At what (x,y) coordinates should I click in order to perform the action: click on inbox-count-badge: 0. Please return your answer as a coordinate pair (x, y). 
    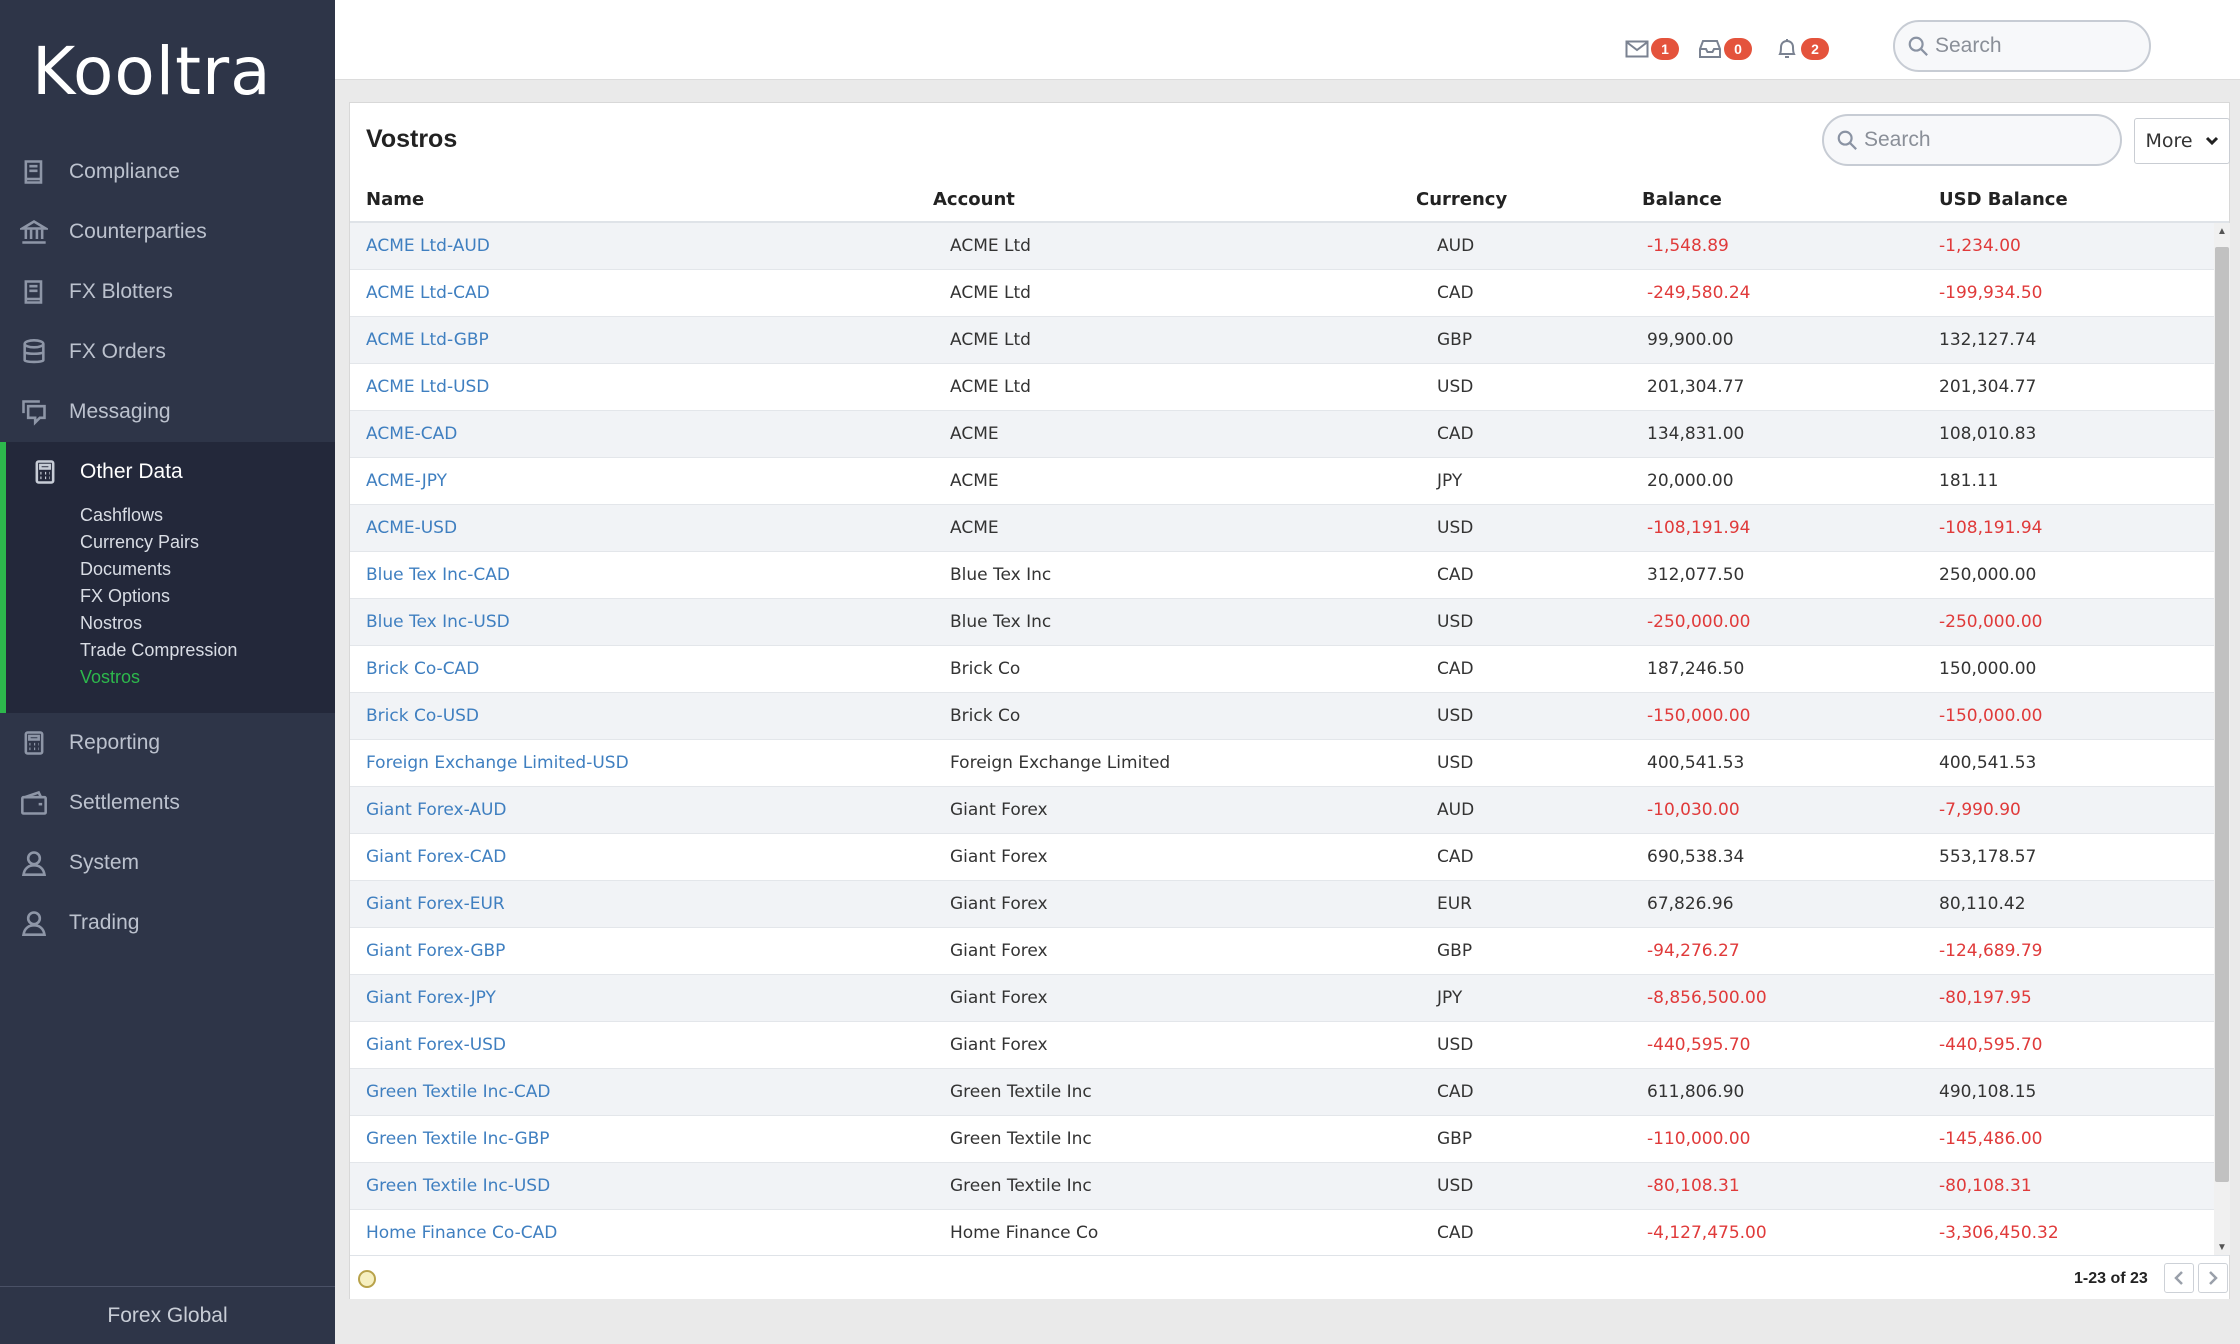
    Looking at the image, I should click on (1738, 49).